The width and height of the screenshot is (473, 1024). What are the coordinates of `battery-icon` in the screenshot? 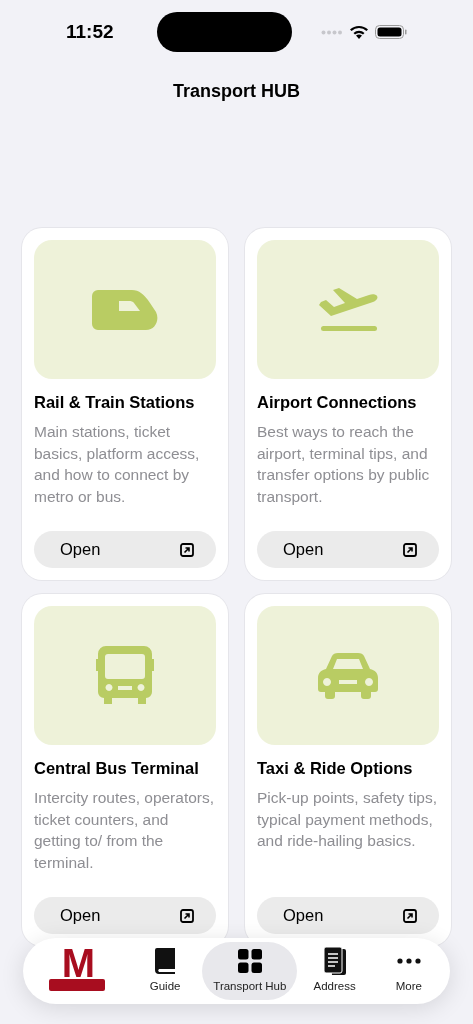 It's located at (391, 32).